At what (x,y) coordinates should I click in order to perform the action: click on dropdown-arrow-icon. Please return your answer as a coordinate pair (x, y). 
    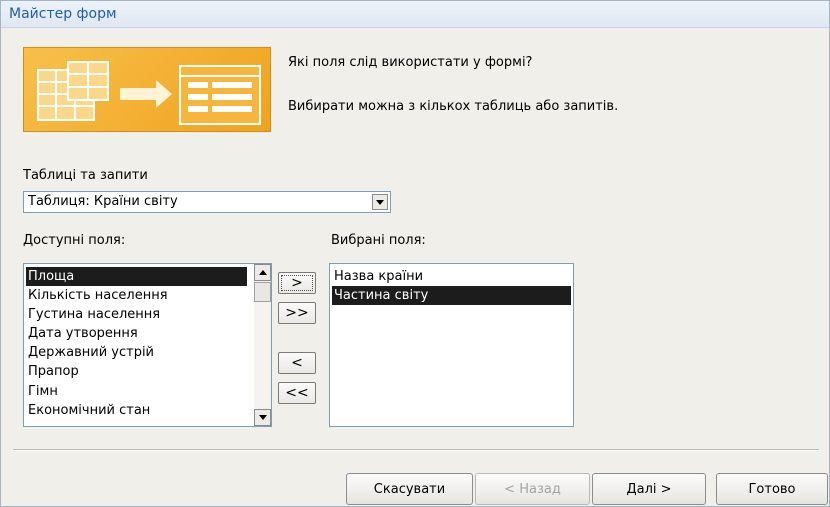
    Looking at the image, I should click on (380, 202).